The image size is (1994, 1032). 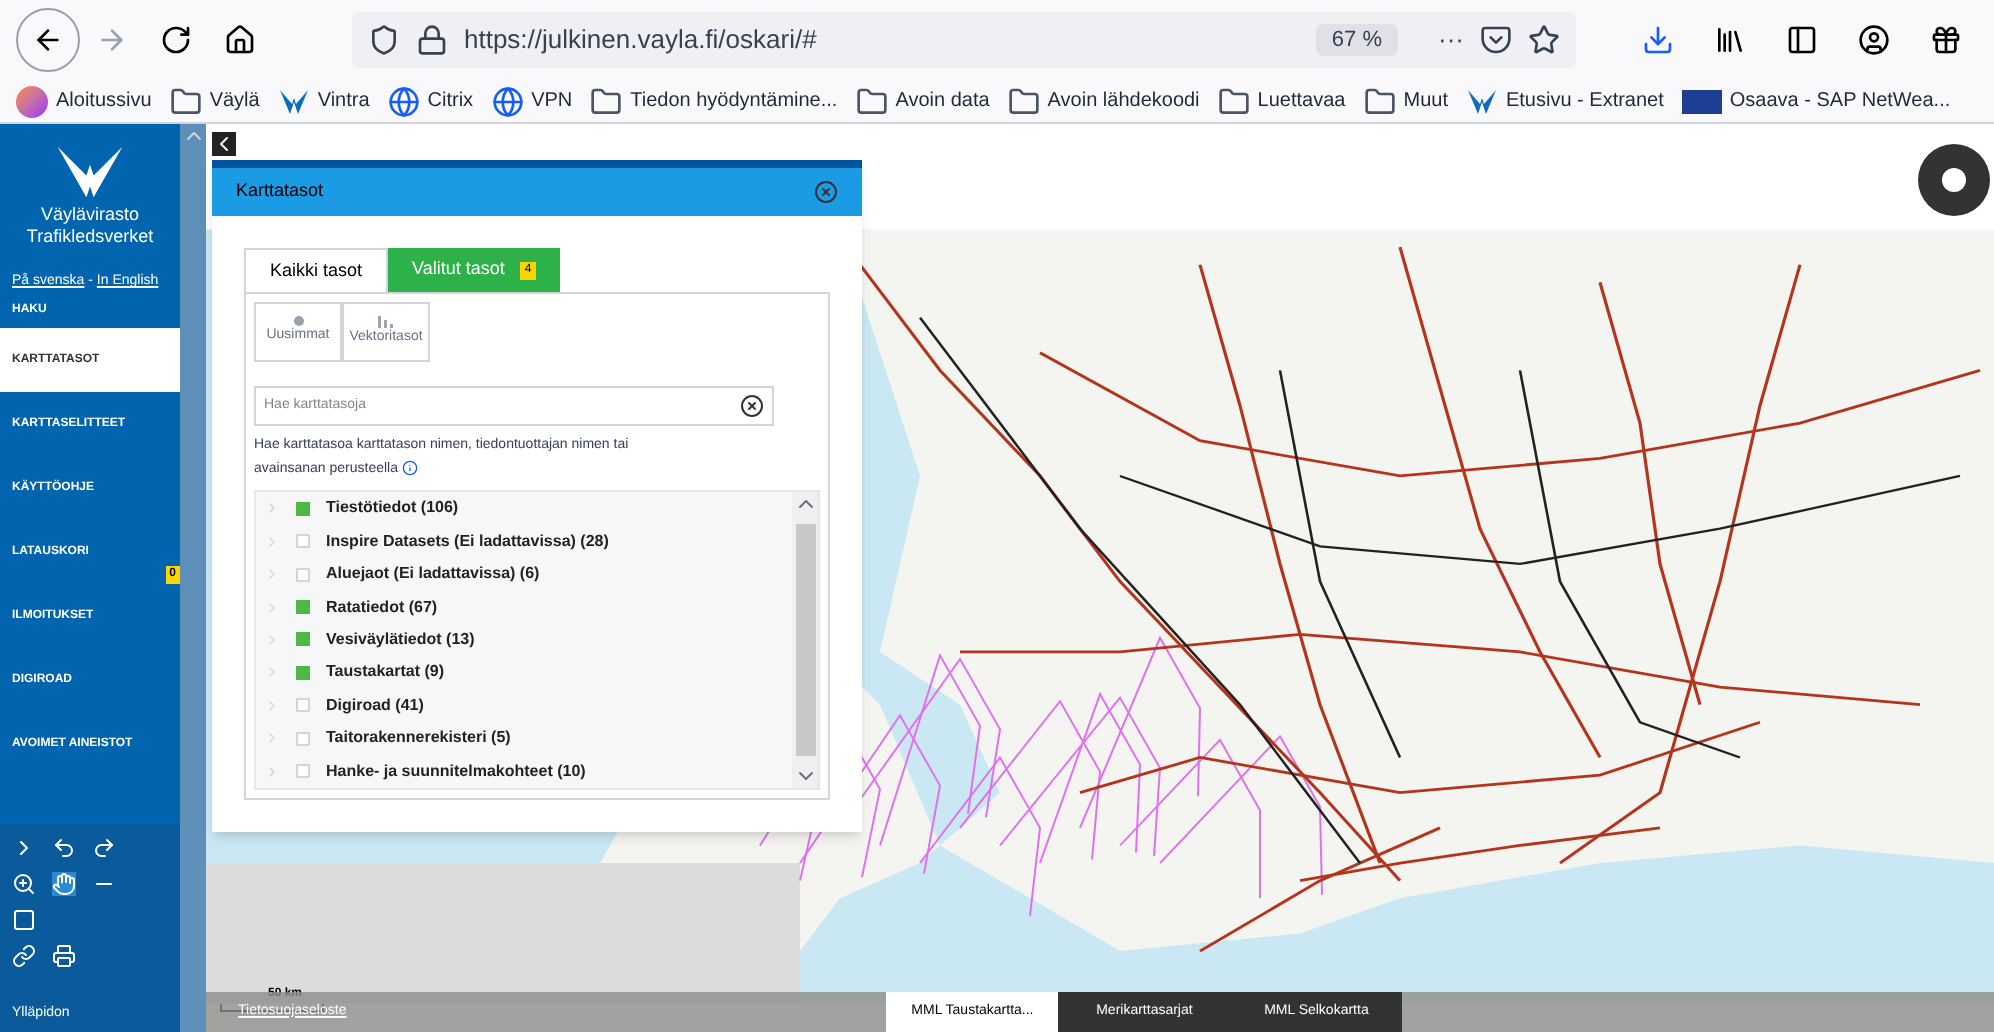 What do you see at coordinates (524, 607) in the screenshot?
I see `layer-group: Ratatiedot (67)` at bounding box center [524, 607].